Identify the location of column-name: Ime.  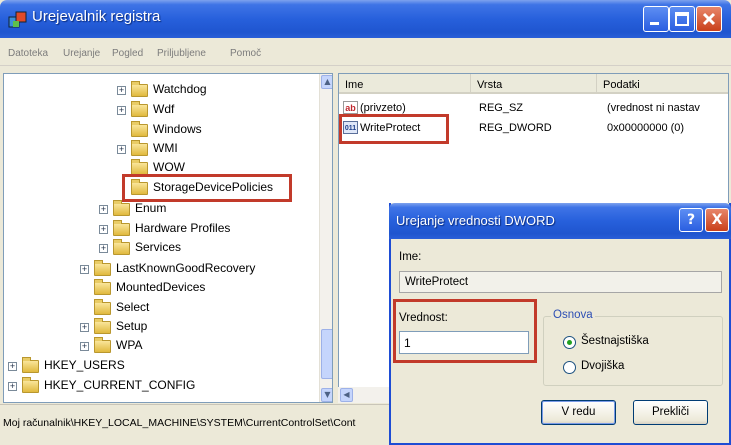
(405, 84).